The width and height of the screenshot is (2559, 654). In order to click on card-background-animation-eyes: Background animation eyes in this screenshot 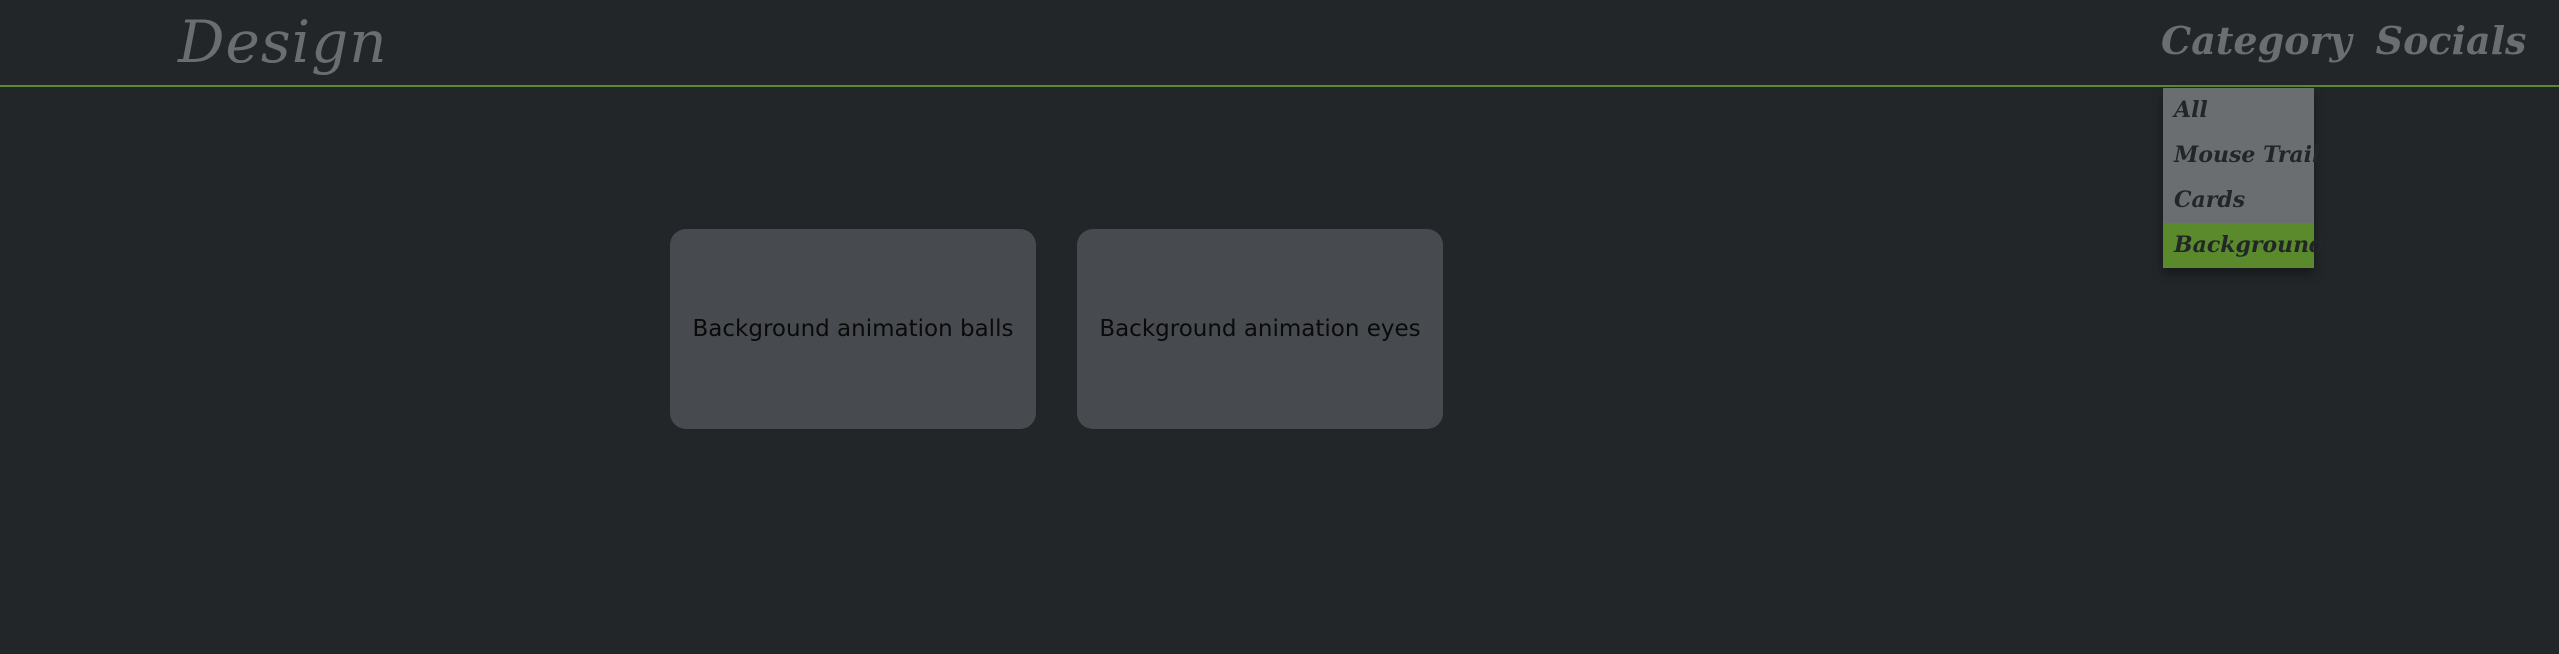, I will do `click(1260, 329)`.